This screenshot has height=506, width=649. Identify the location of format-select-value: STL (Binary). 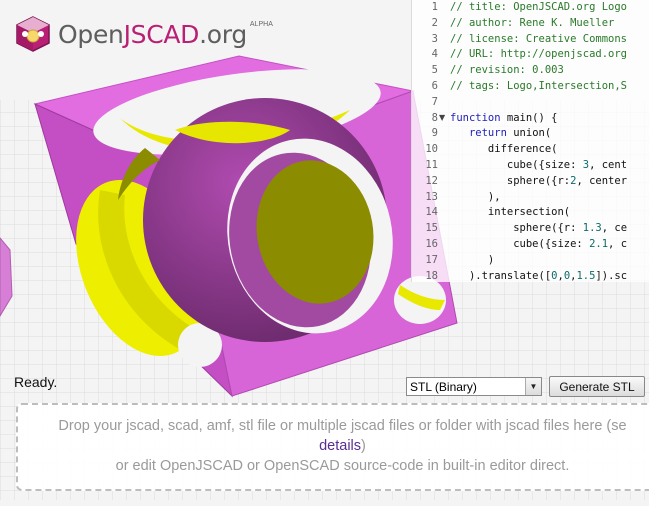
(443, 386).